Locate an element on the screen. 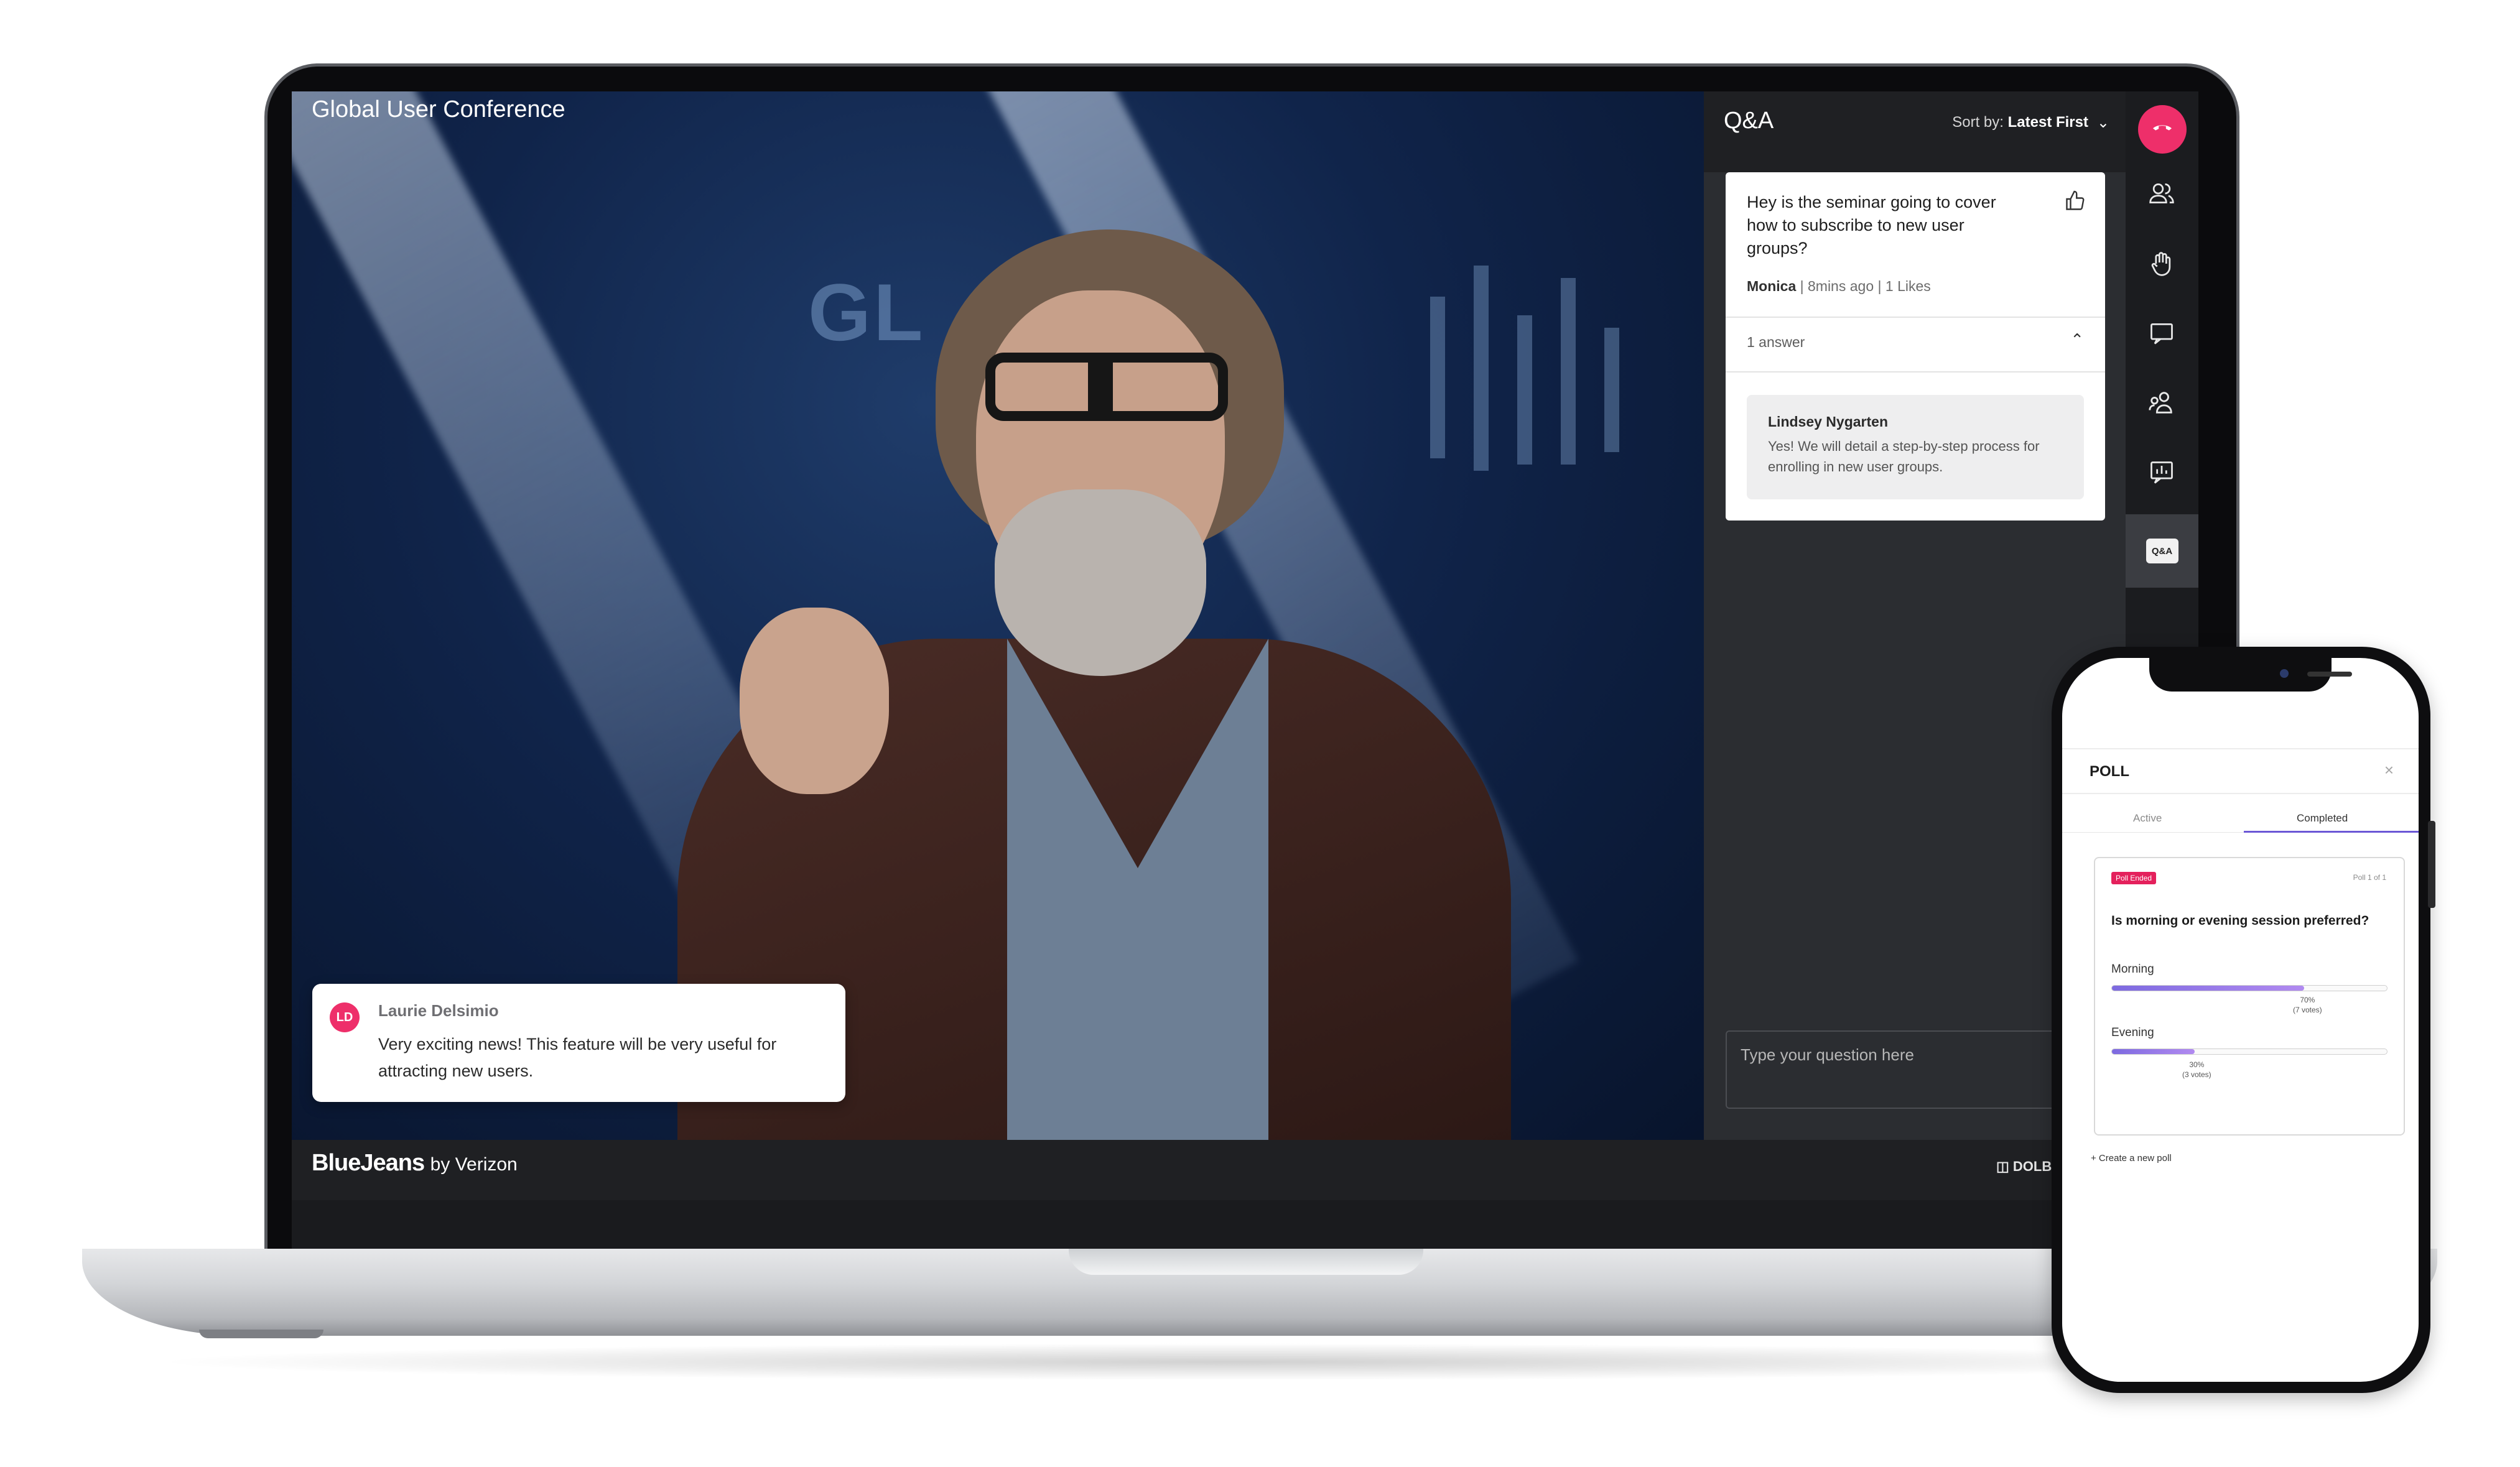 The image size is (2520, 1467). people-icon is located at coordinates (2161, 197).